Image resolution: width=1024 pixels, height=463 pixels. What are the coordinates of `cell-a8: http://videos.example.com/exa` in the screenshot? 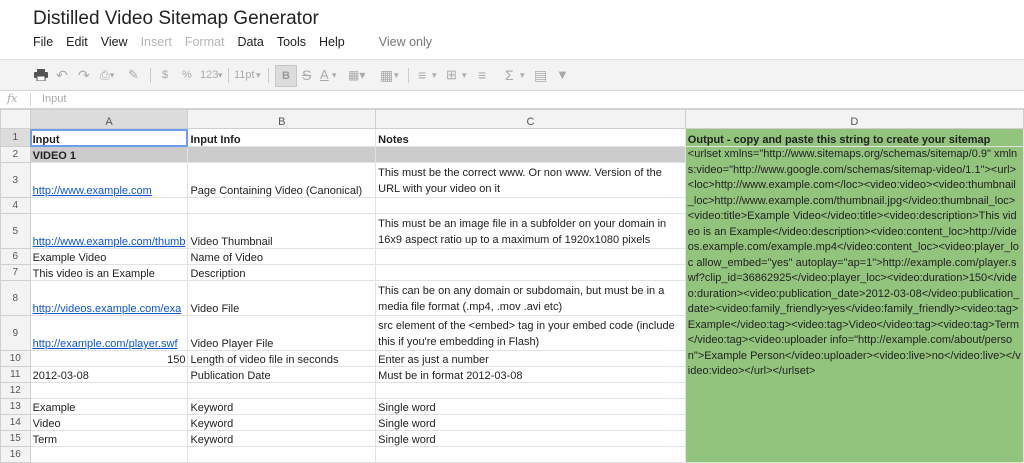 It's located at (109, 298).